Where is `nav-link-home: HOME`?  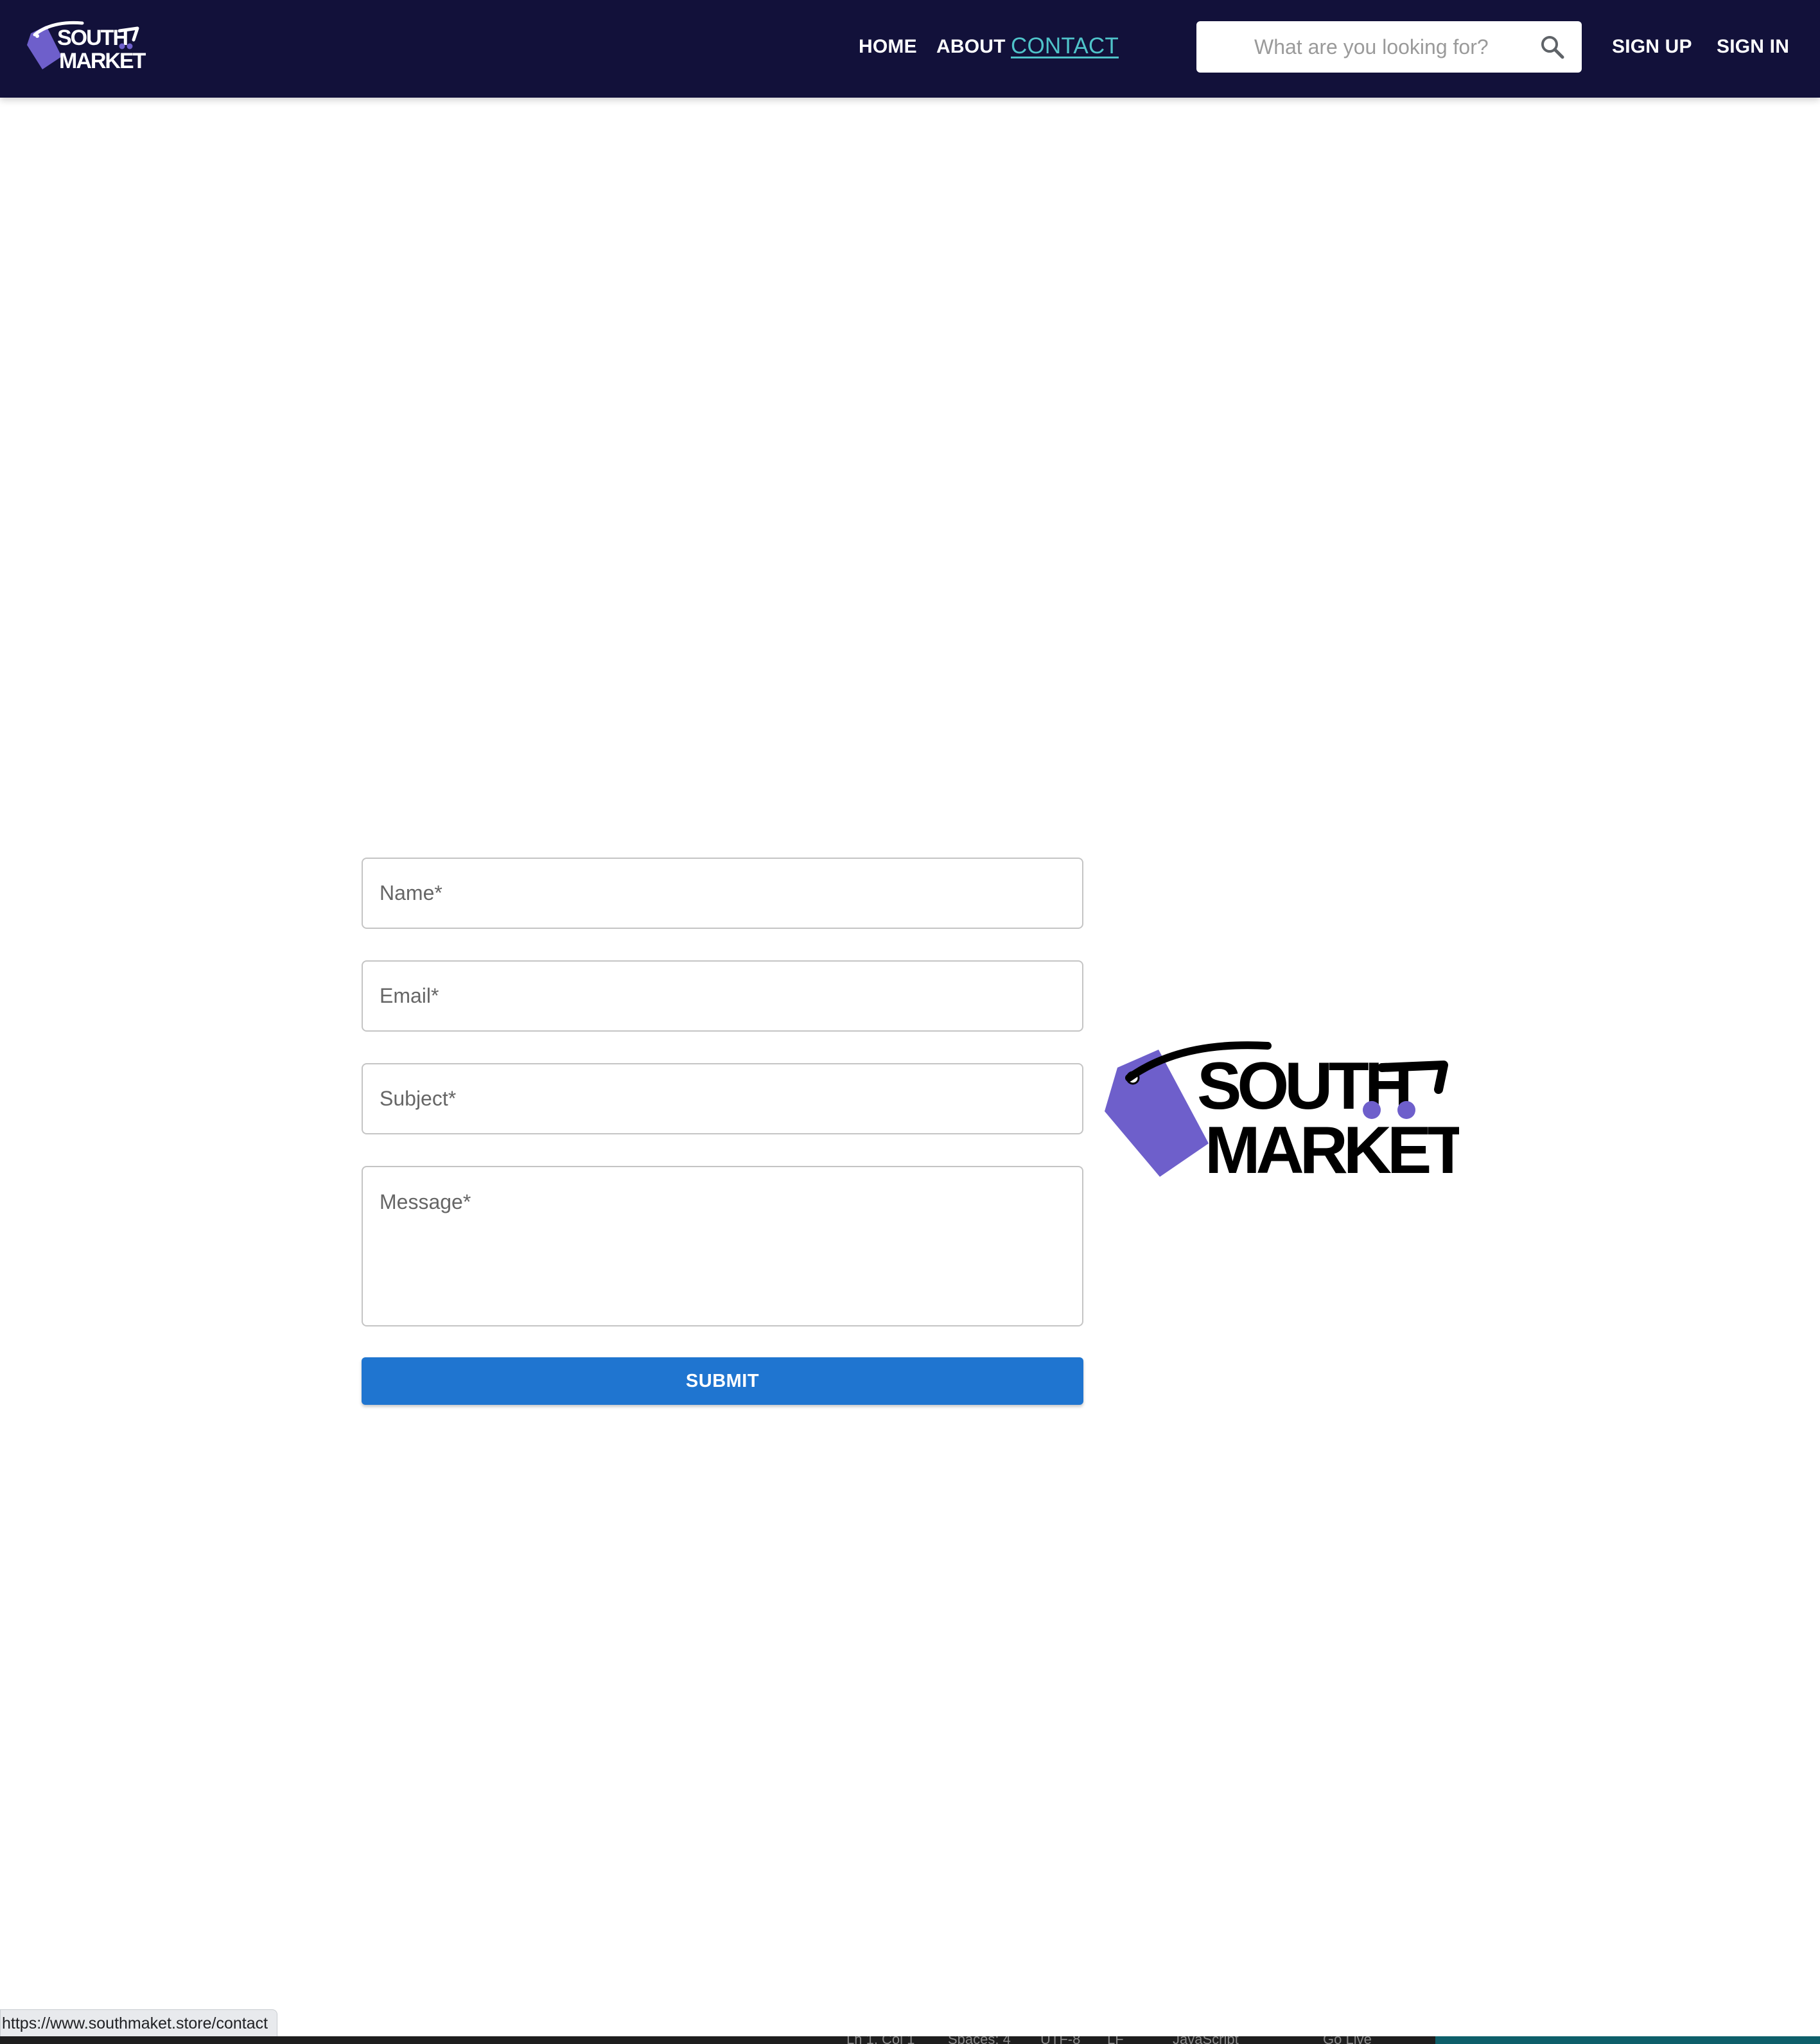
nav-link-home: HOME is located at coordinates (888, 47).